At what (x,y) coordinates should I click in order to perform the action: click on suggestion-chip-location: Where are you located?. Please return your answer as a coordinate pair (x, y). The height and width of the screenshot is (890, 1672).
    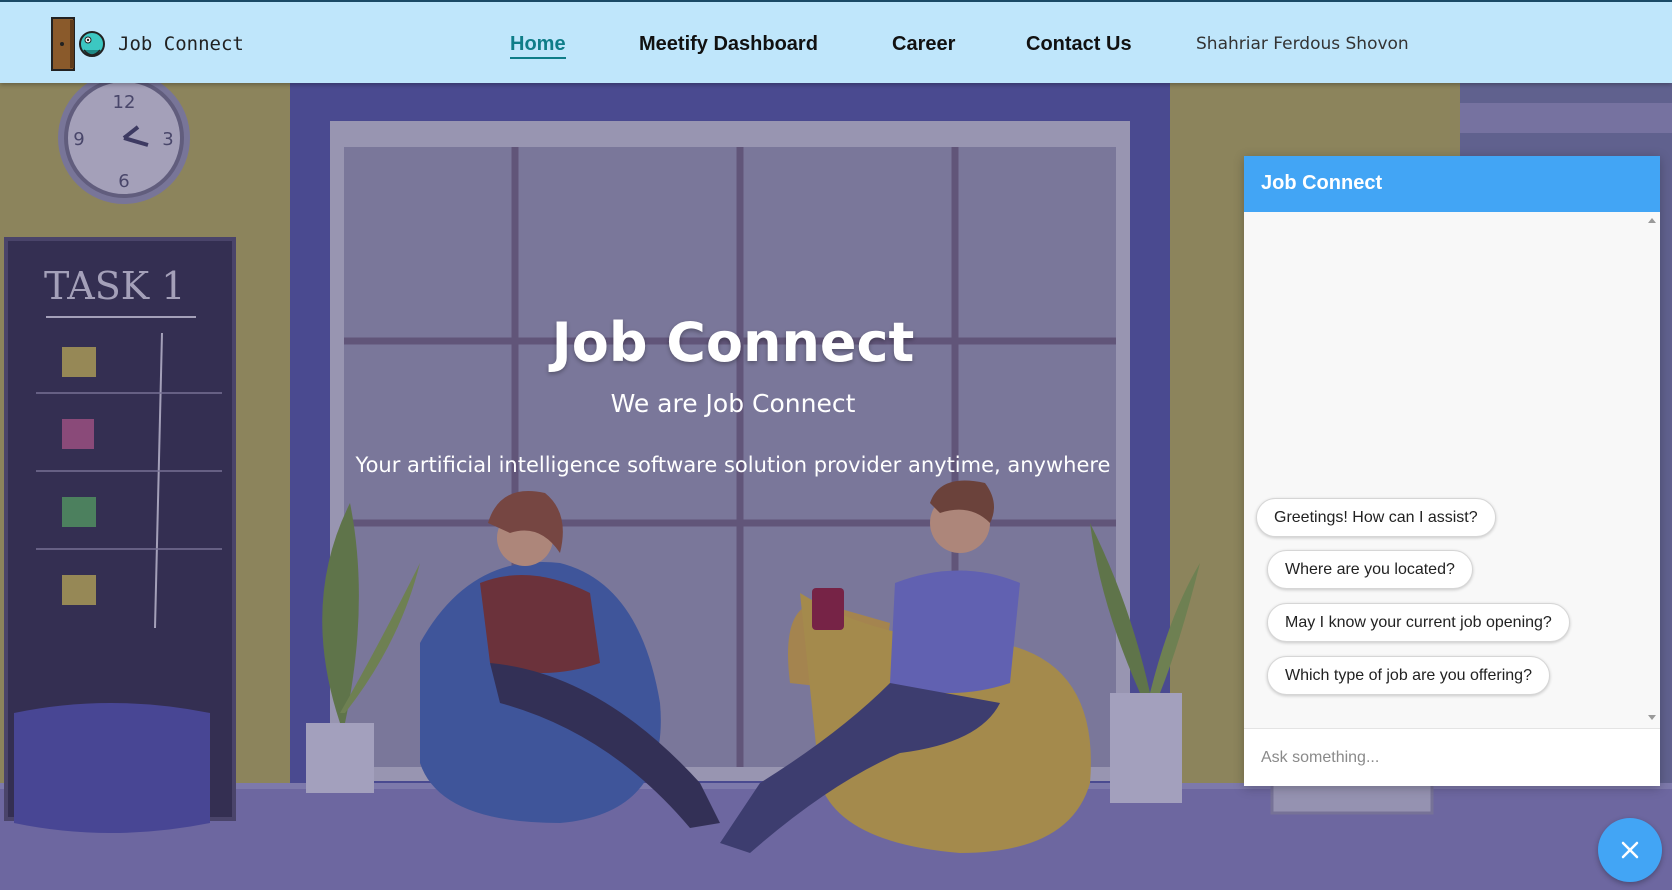
    Looking at the image, I should click on (1370, 569).